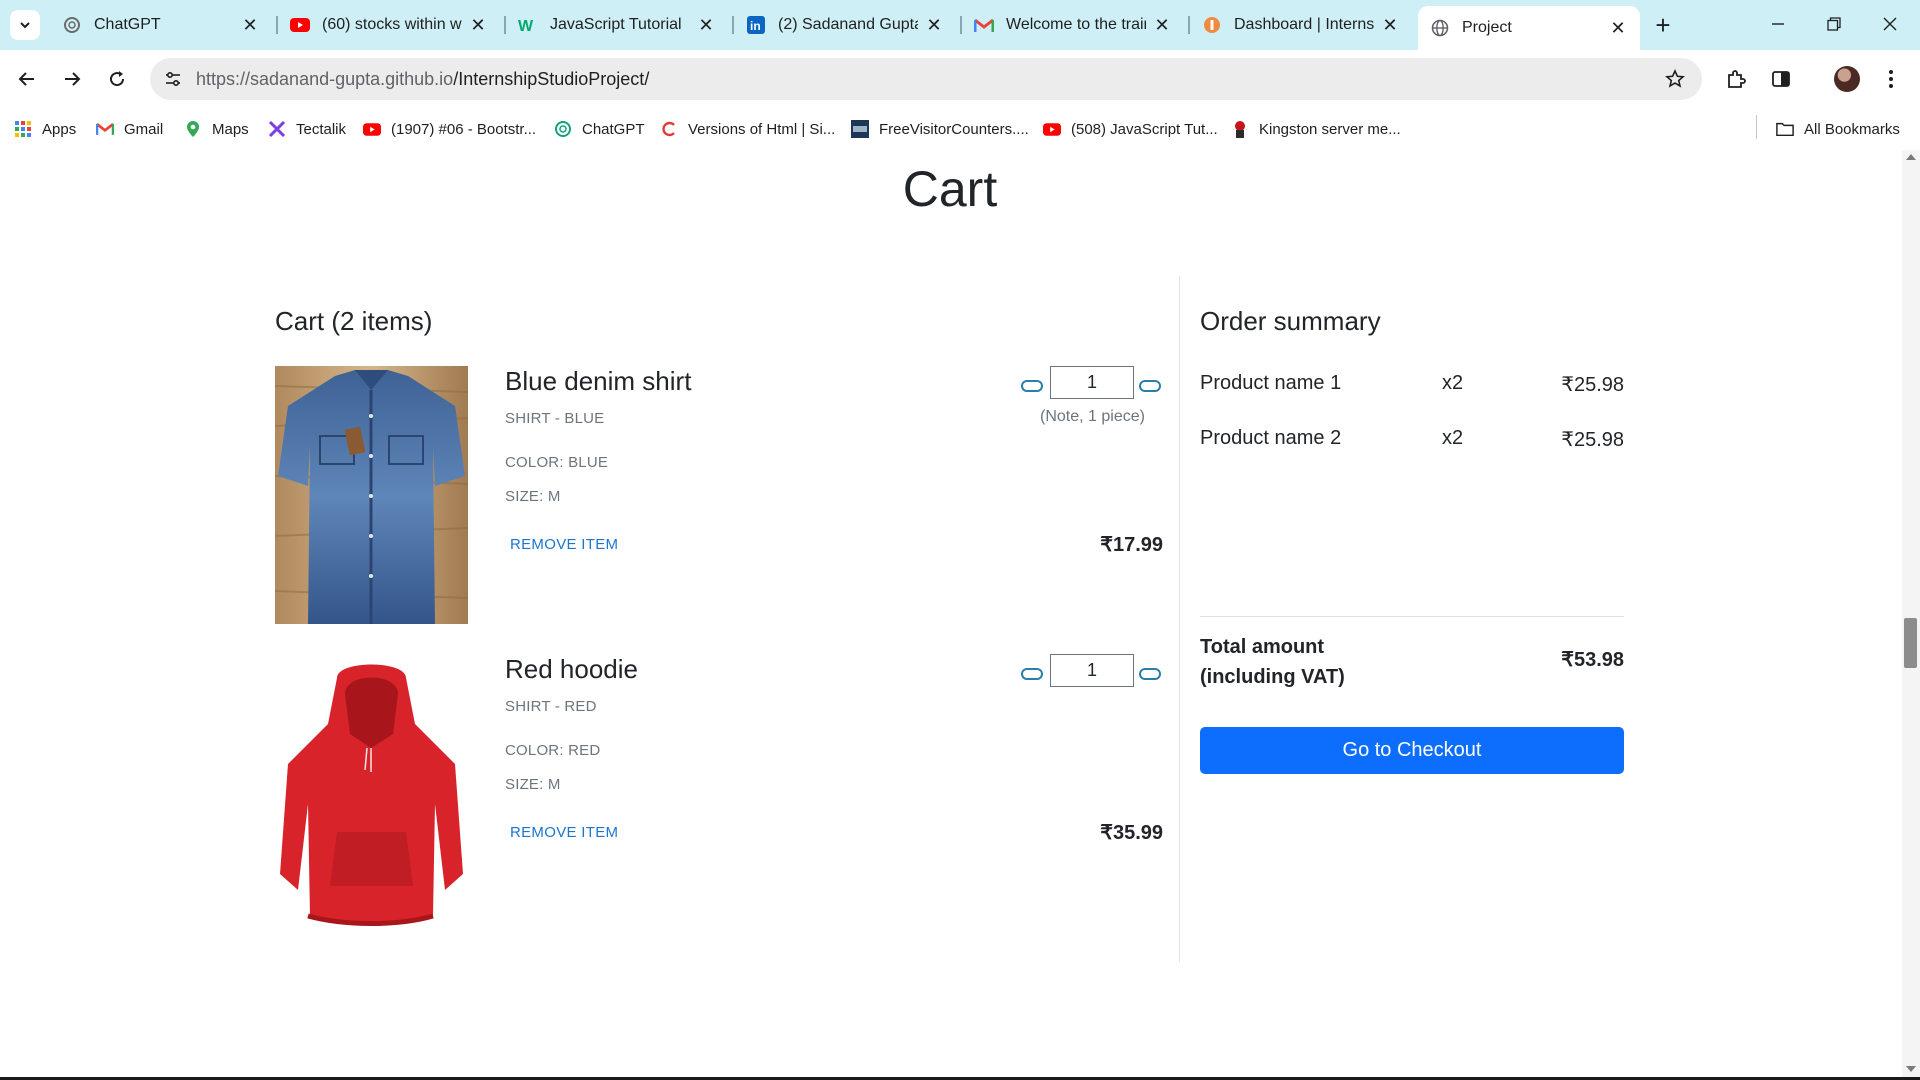 This screenshot has height=1080, width=1920. Describe the element at coordinates (161, 25) in the screenshot. I see `tab-chatgpt: ChatGPT ✕` at that location.